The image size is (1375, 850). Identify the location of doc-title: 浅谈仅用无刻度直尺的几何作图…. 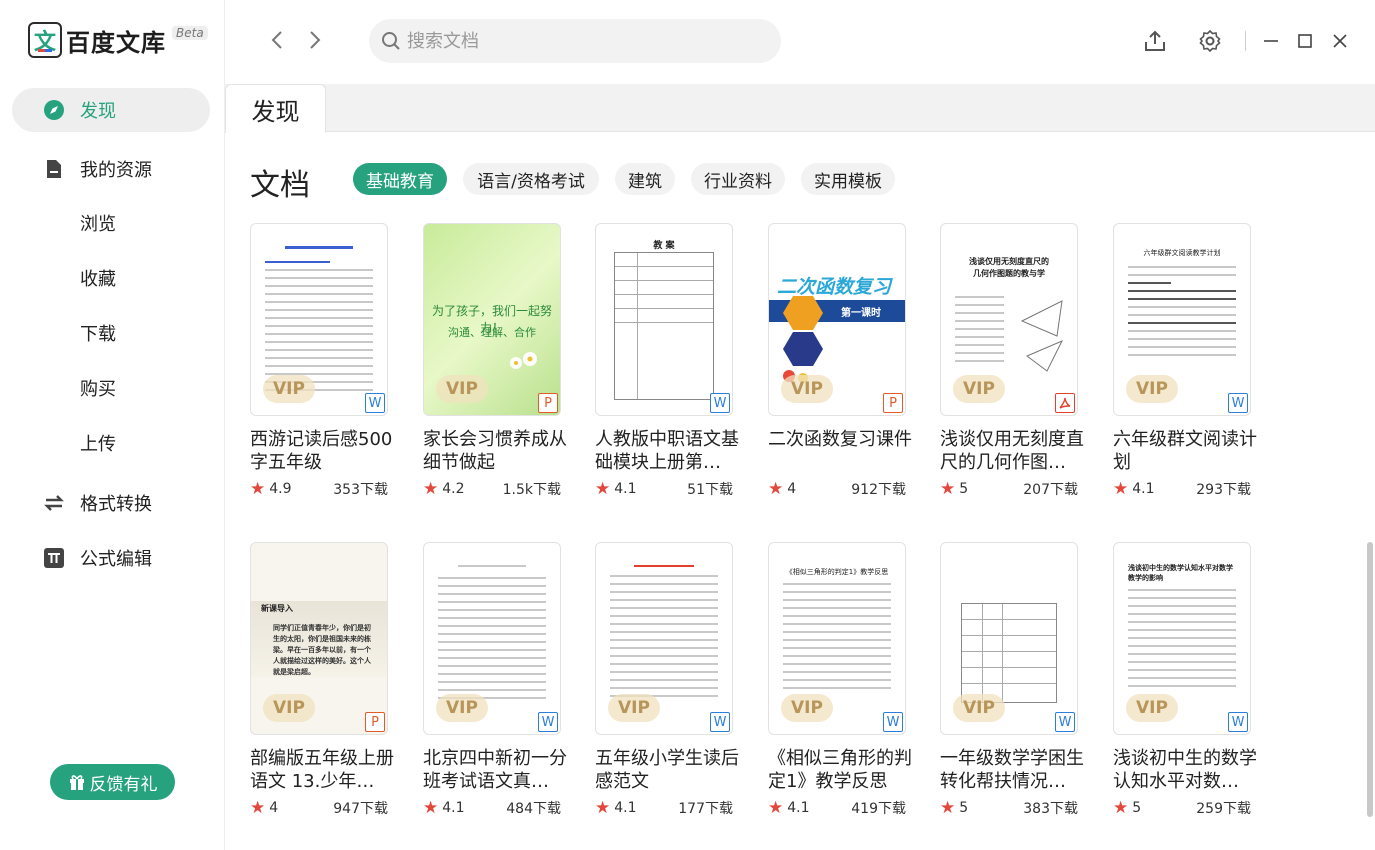
(1014, 451).